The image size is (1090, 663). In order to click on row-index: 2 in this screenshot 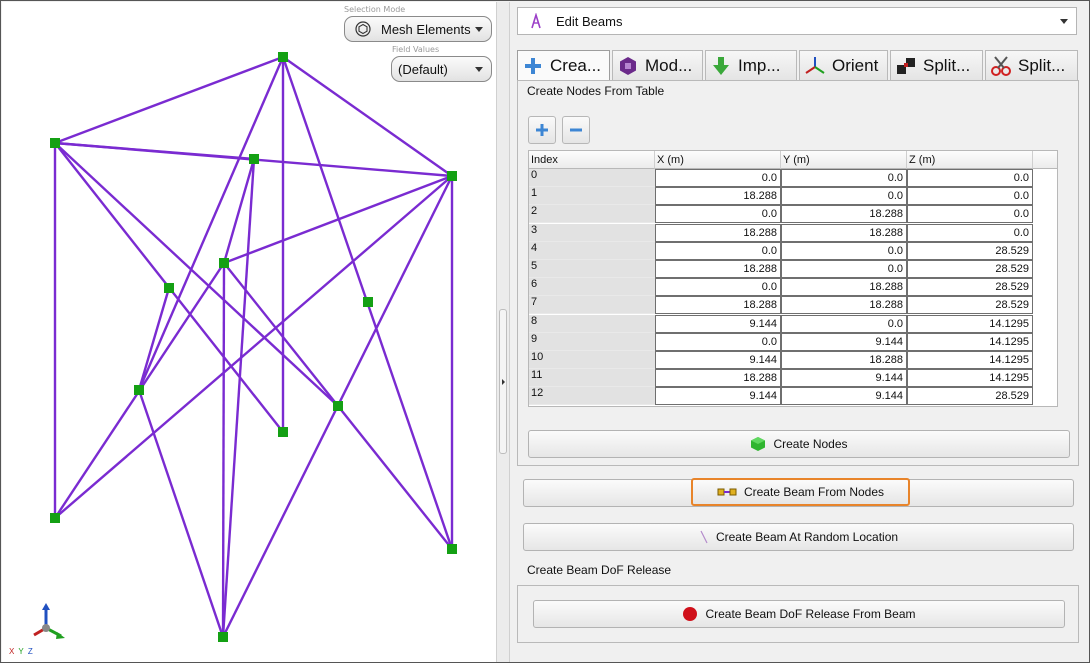, I will do `click(592, 214)`.